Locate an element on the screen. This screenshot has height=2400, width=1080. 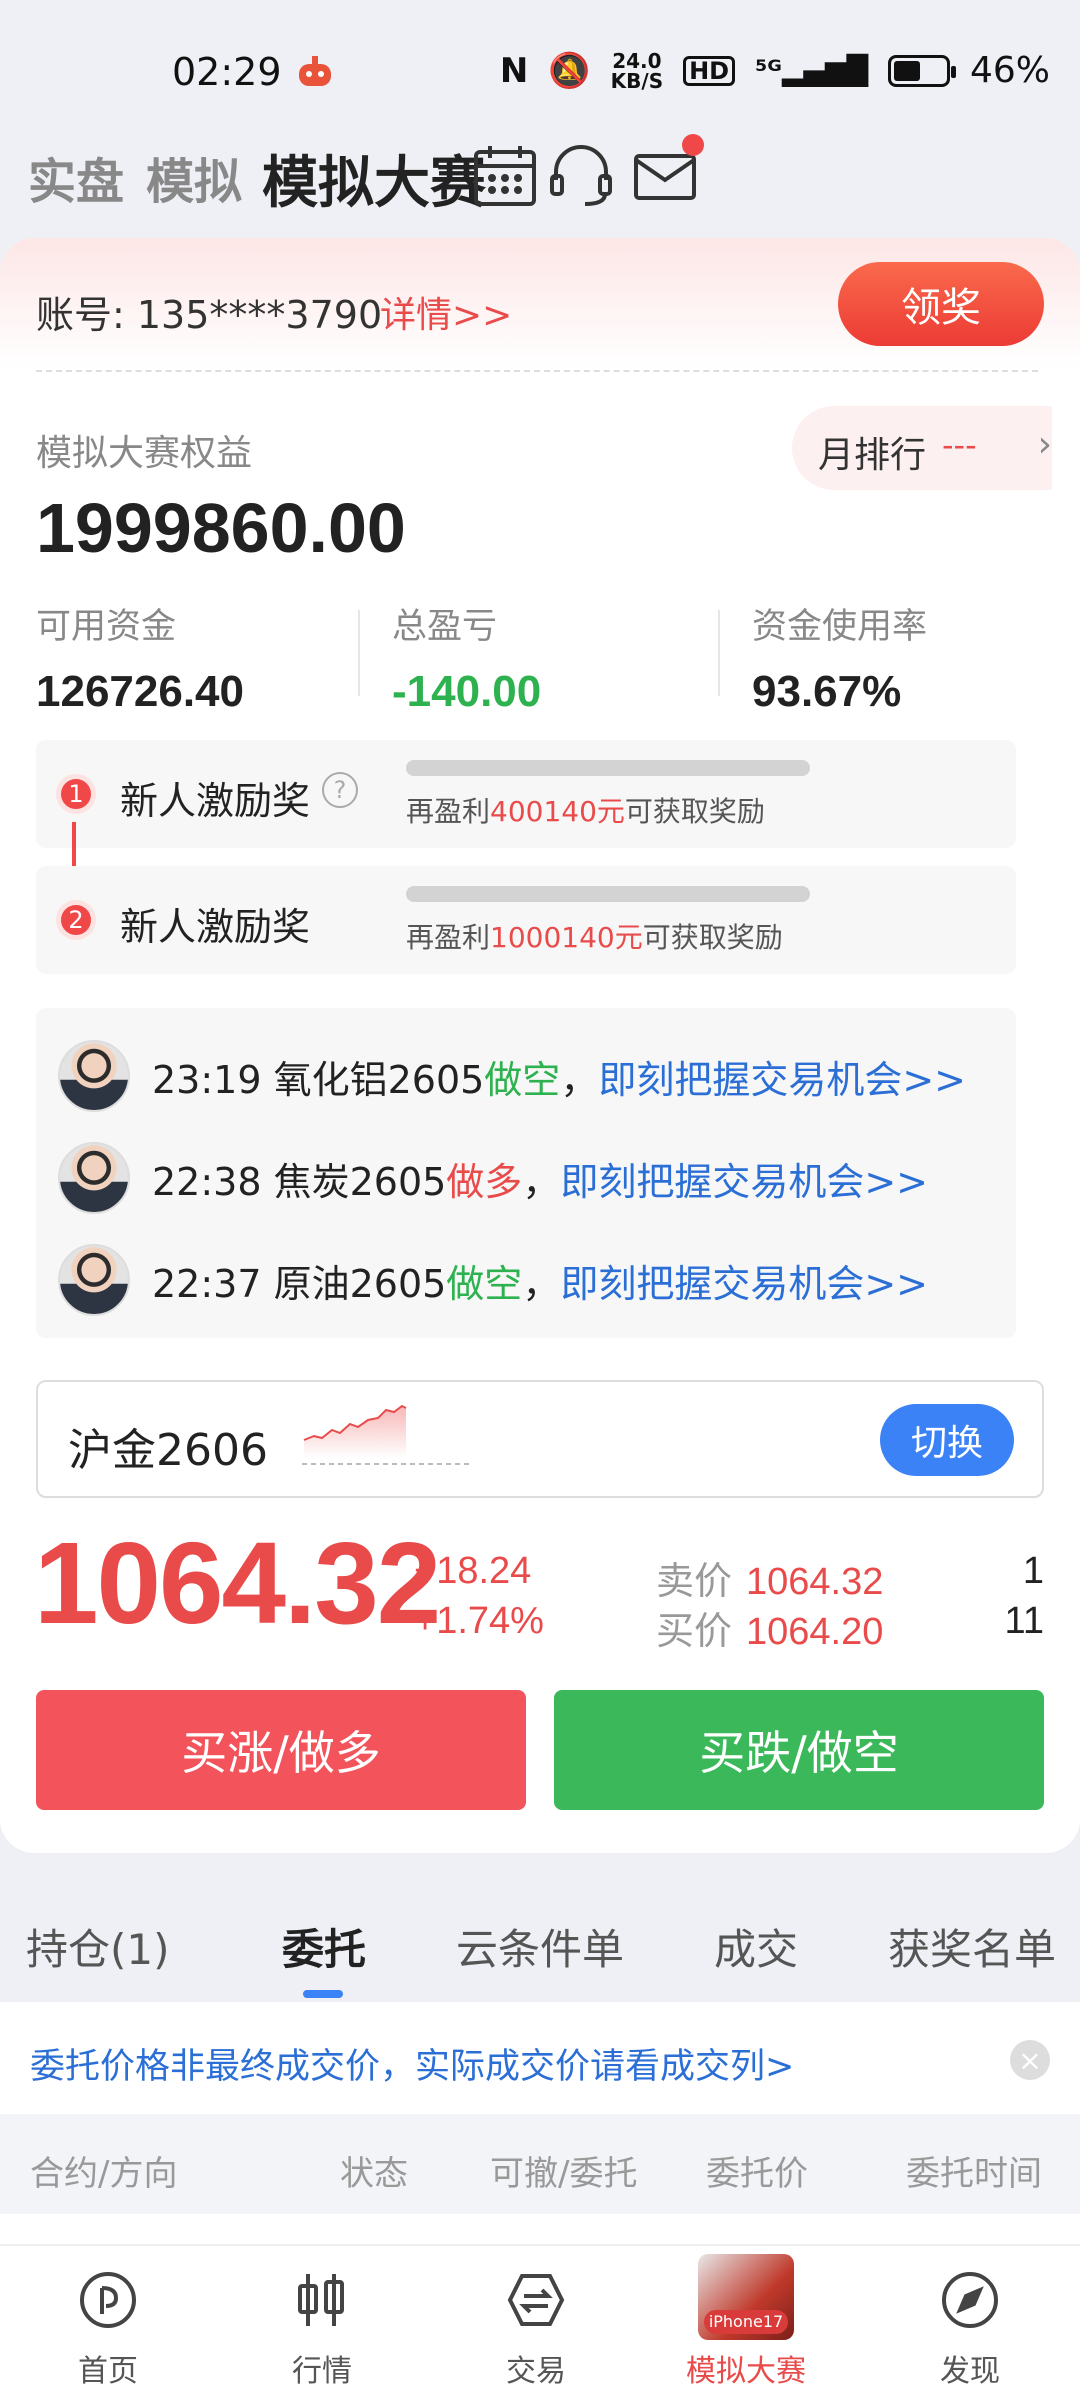
nav-contest: iPhone17 模拟大赛 is located at coordinates (746, 2323).